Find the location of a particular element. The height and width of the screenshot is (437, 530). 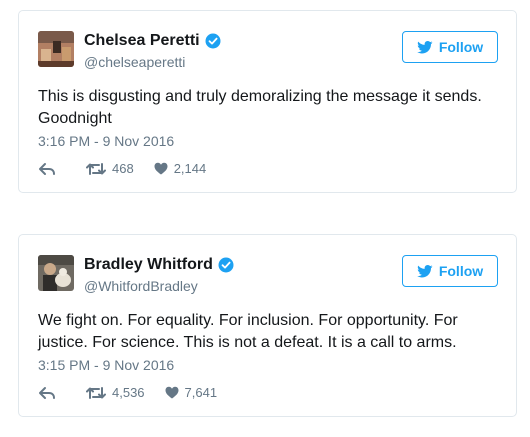

like-button: 7,641 is located at coordinates (191, 392).